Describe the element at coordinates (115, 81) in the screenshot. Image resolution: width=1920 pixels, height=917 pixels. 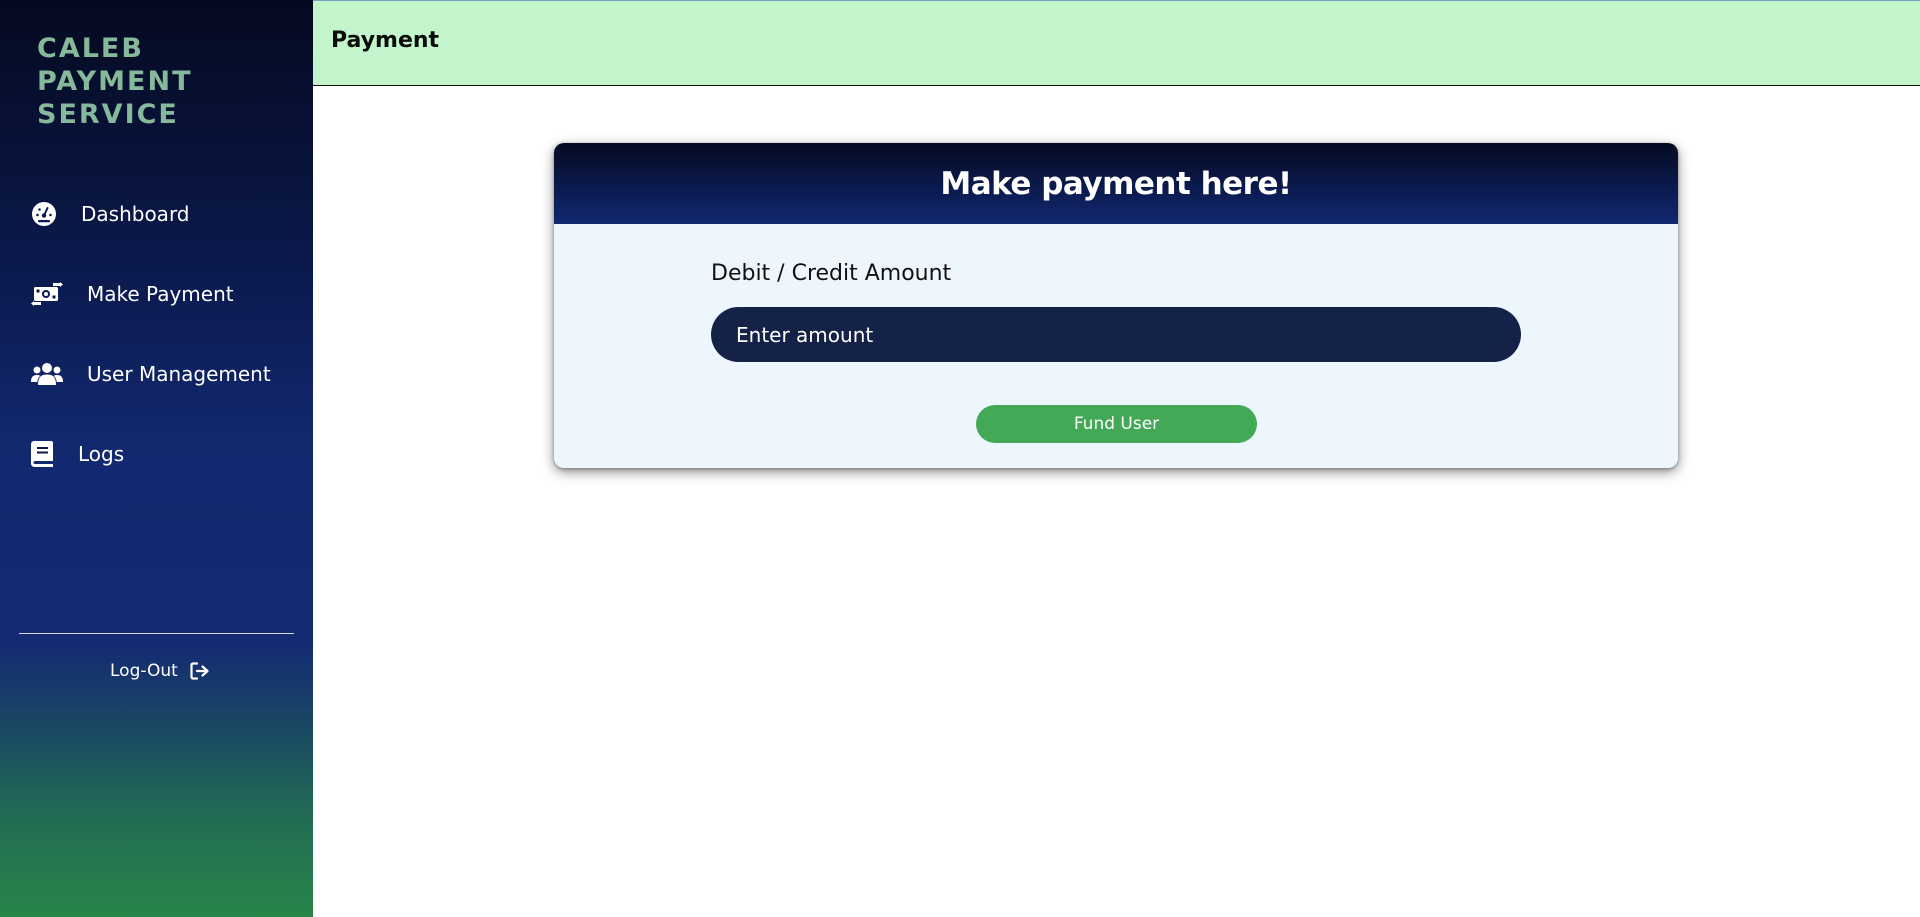
I see `brand-logo-text: CALEB PAYMENT SERVICE` at that location.